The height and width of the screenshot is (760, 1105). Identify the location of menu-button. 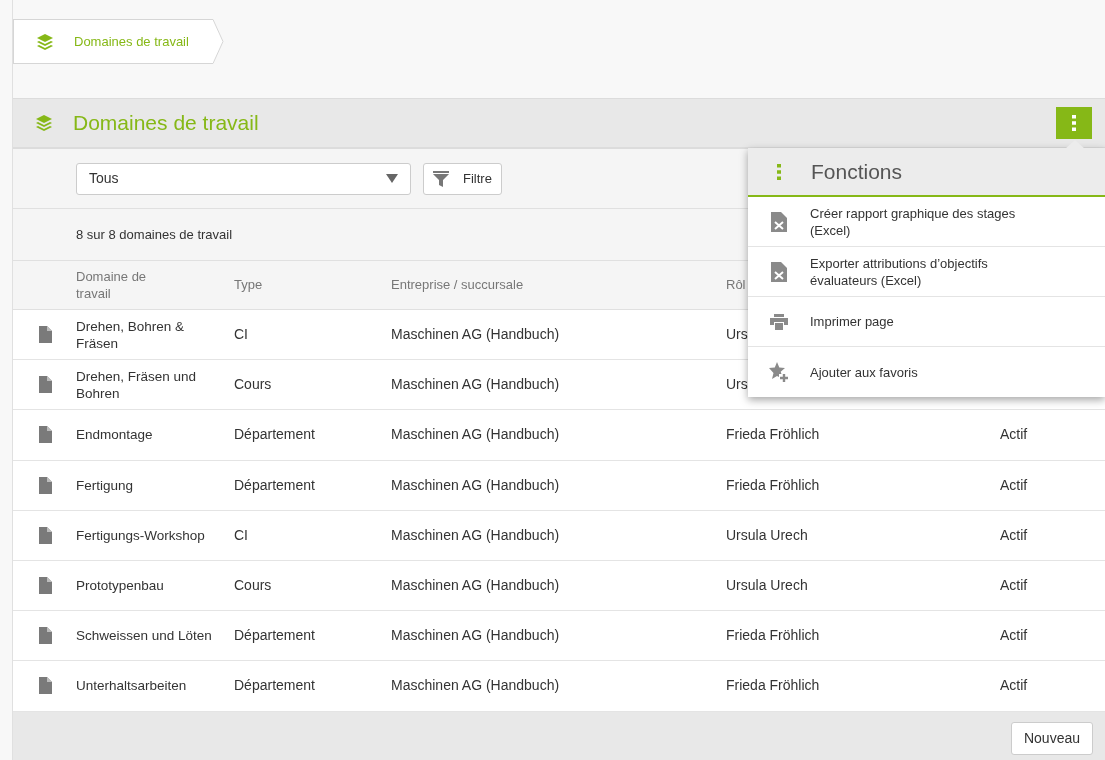
(1074, 123).